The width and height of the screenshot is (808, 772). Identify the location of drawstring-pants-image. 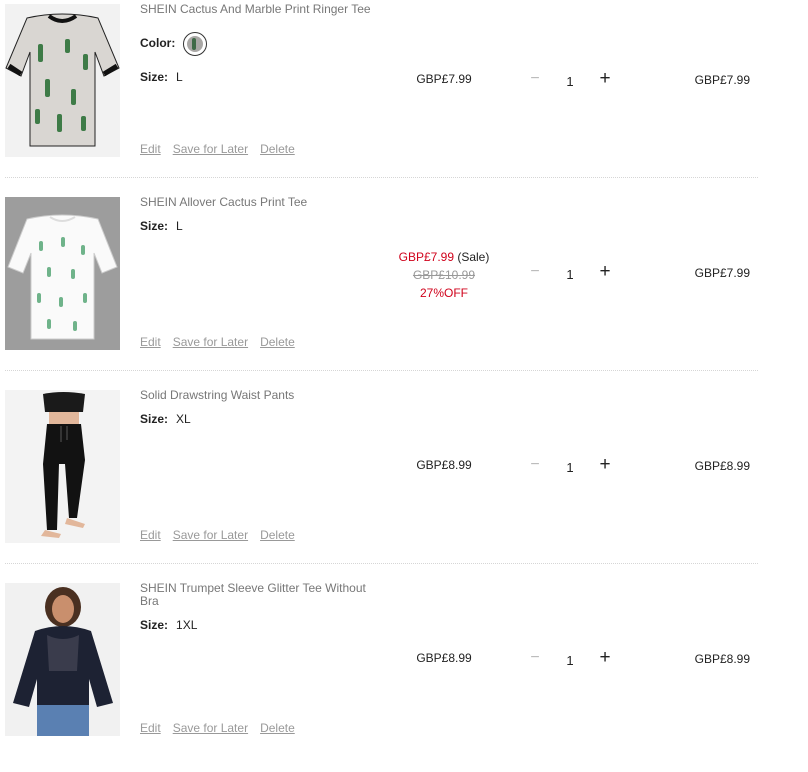
(62, 466).